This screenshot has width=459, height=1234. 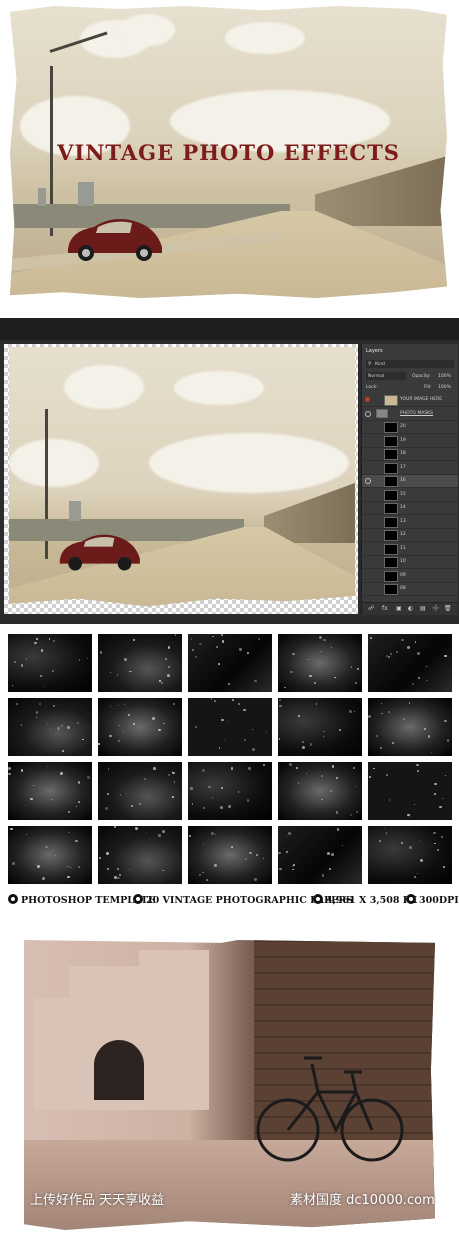 What do you see at coordinates (410, 576) in the screenshot?
I see `layer-row: 09` at bounding box center [410, 576].